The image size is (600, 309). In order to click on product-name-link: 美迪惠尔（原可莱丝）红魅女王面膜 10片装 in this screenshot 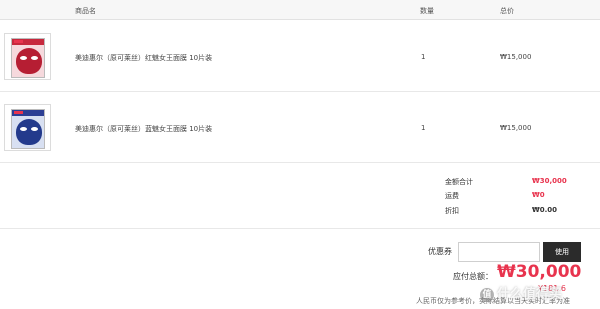, I will do `click(143, 58)`.